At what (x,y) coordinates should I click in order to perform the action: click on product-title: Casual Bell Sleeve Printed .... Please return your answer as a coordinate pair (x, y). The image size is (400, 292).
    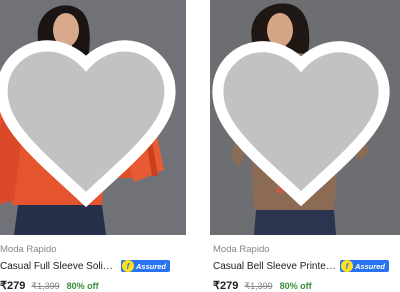
    Looking at the image, I should click on (275, 266).